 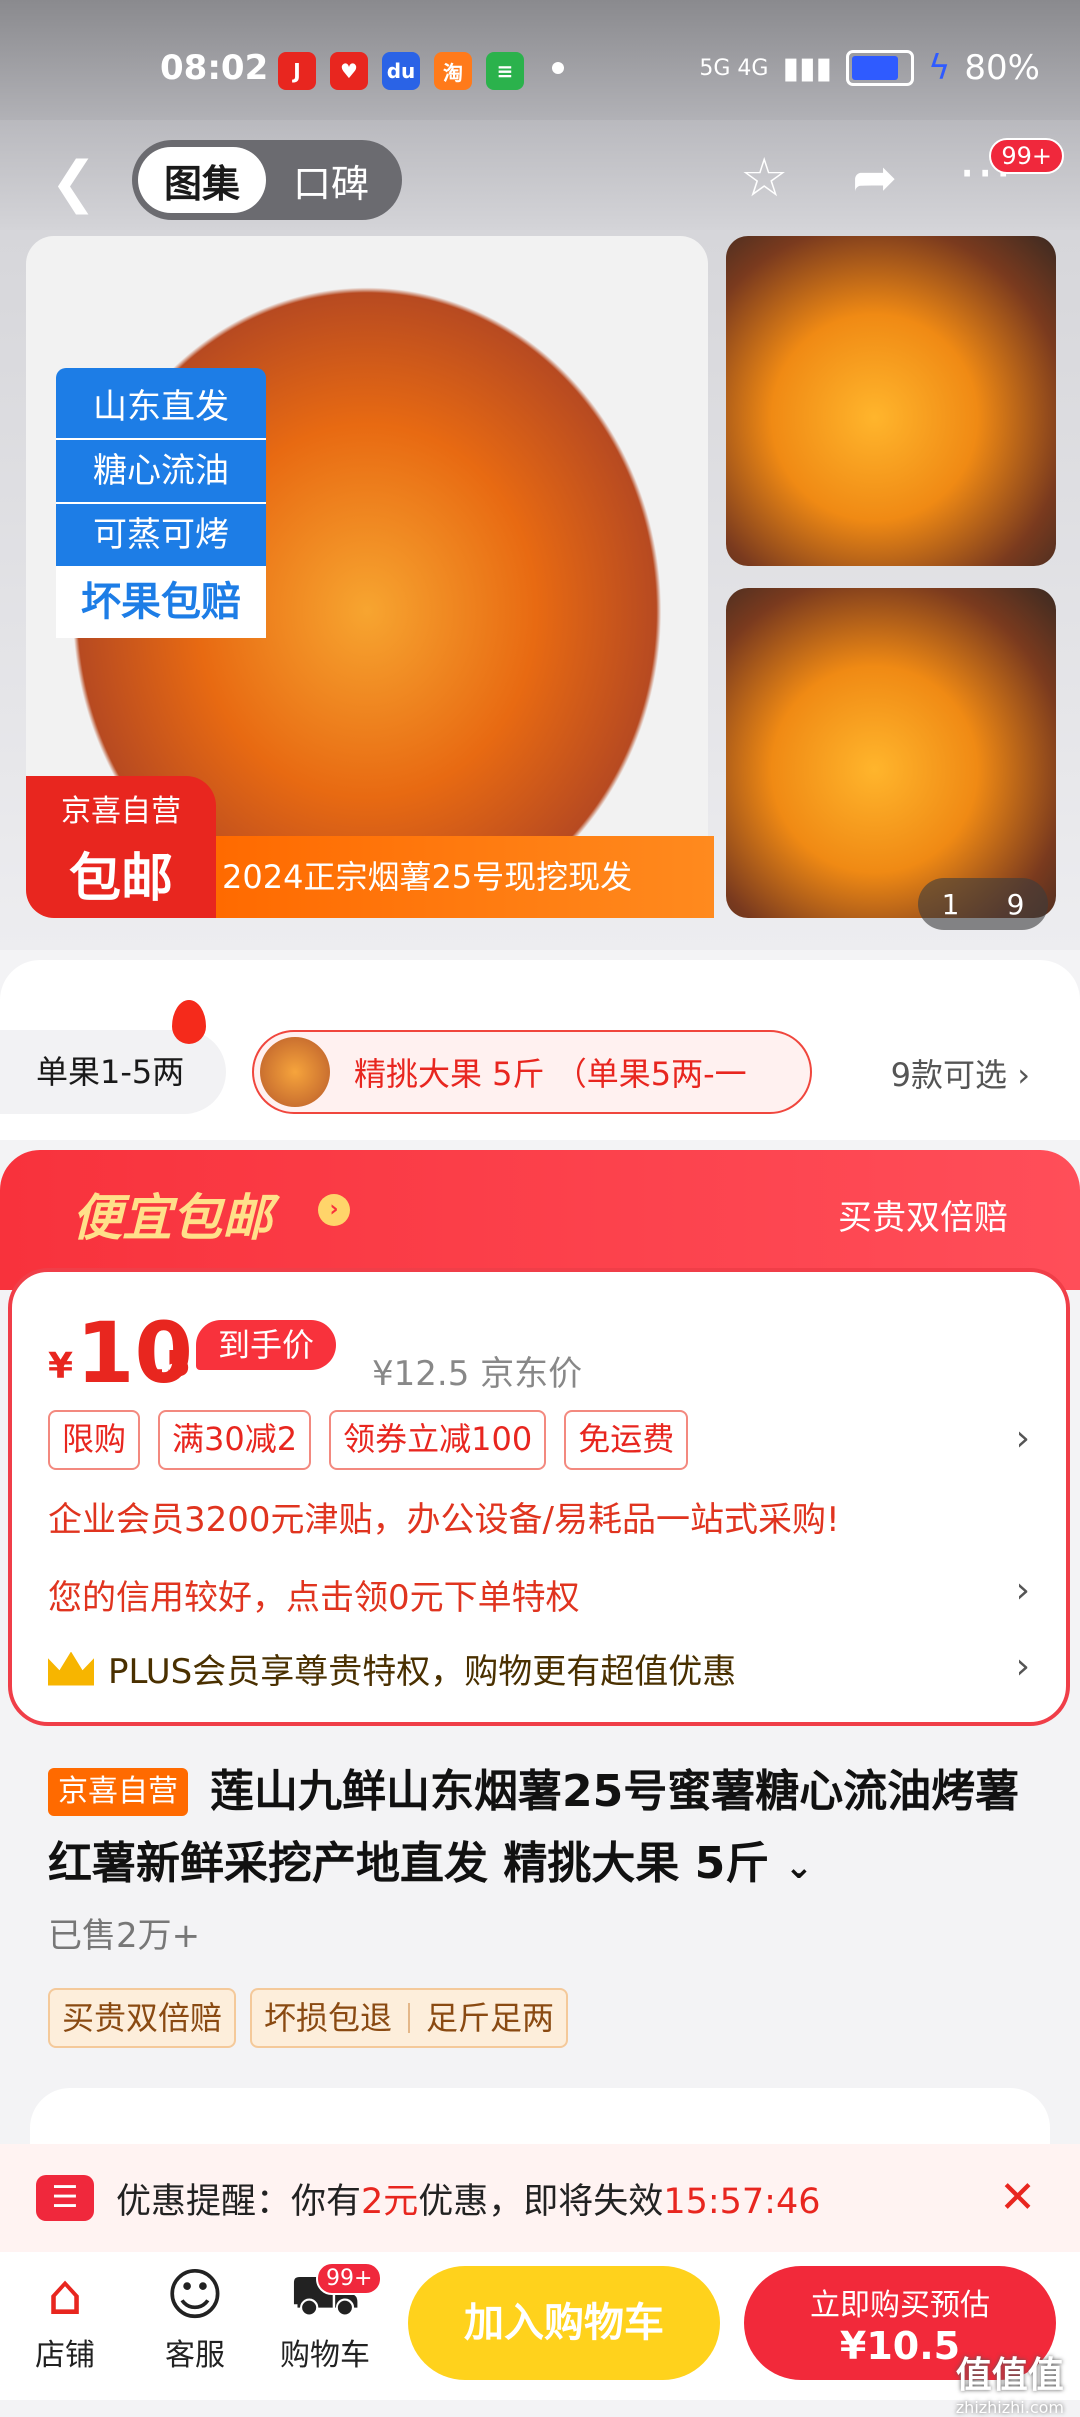 What do you see at coordinates (239, 2201) in the screenshot?
I see `reminder-prefix: 优惠提醒：你有` at bounding box center [239, 2201].